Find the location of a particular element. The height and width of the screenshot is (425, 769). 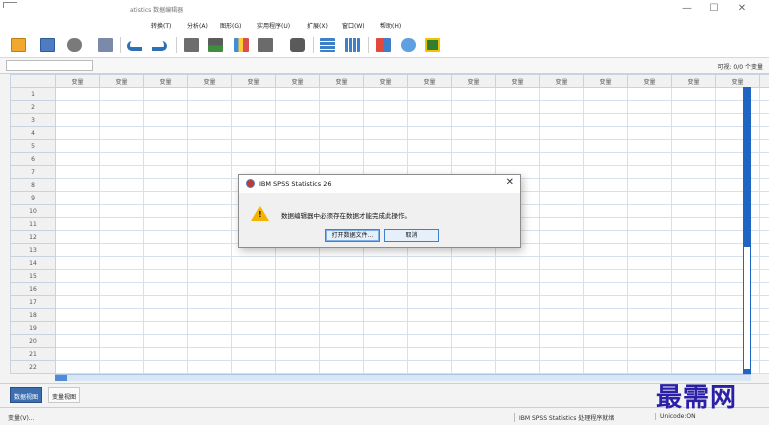

row-number: 22 is located at coordinates (33, 367).